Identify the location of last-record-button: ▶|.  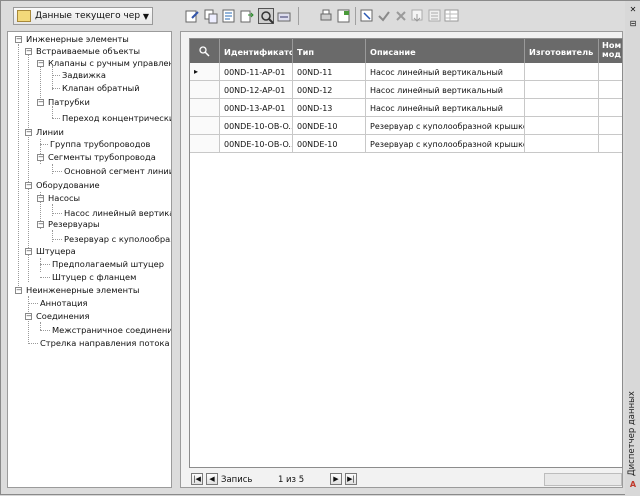
(351, 479).